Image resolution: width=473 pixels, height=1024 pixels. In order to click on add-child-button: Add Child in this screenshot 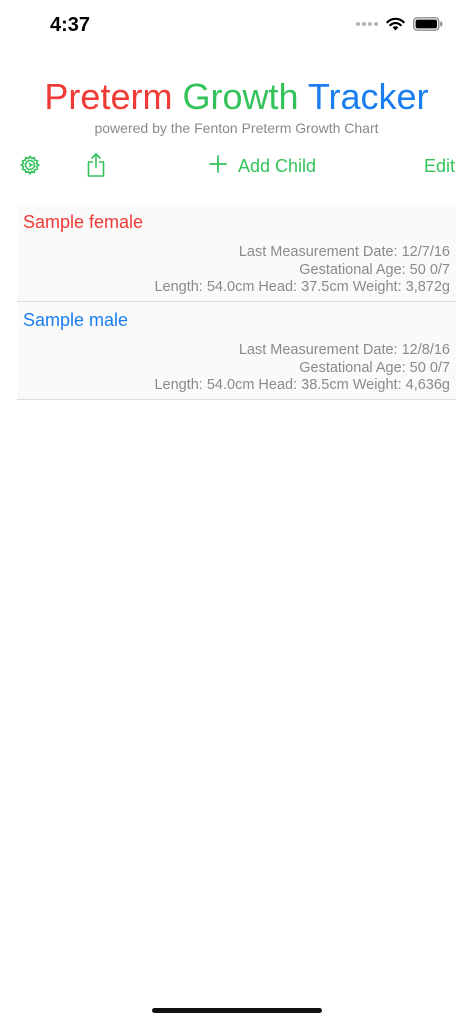, I will do `click(262, 166)`.